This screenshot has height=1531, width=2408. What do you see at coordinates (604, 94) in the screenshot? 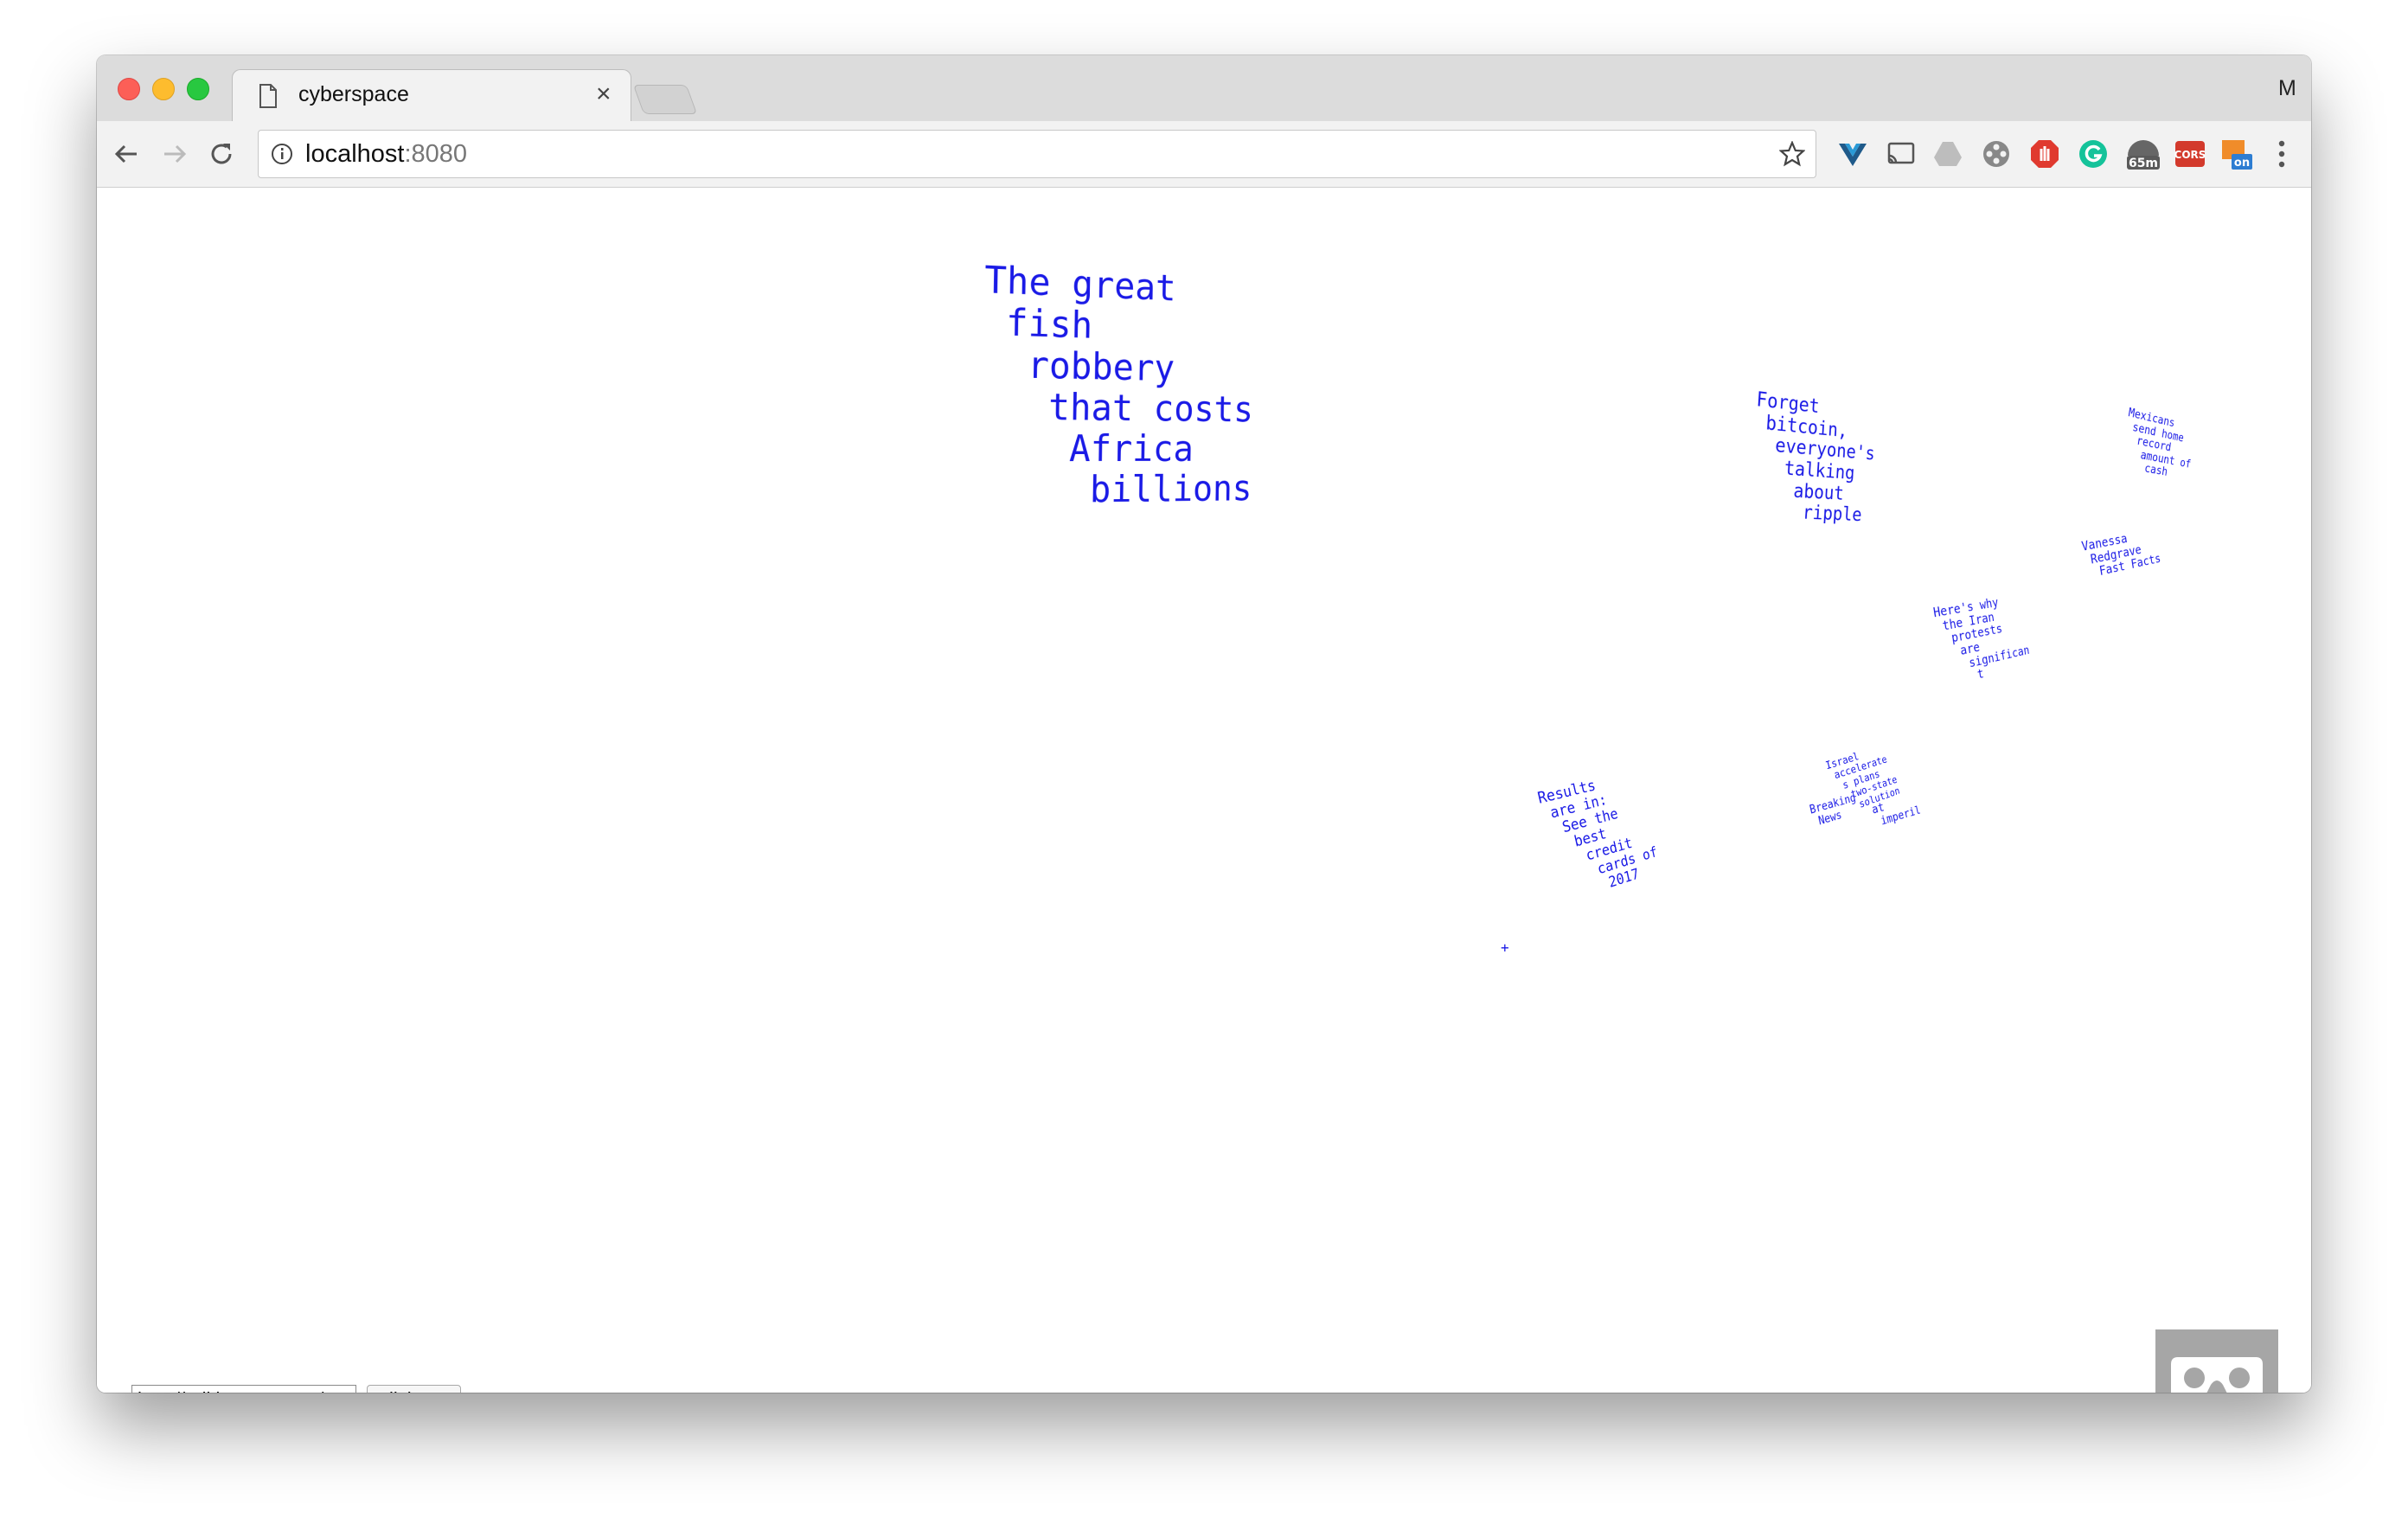
I see `close-icon: ×` at bounding box center [604, 94].